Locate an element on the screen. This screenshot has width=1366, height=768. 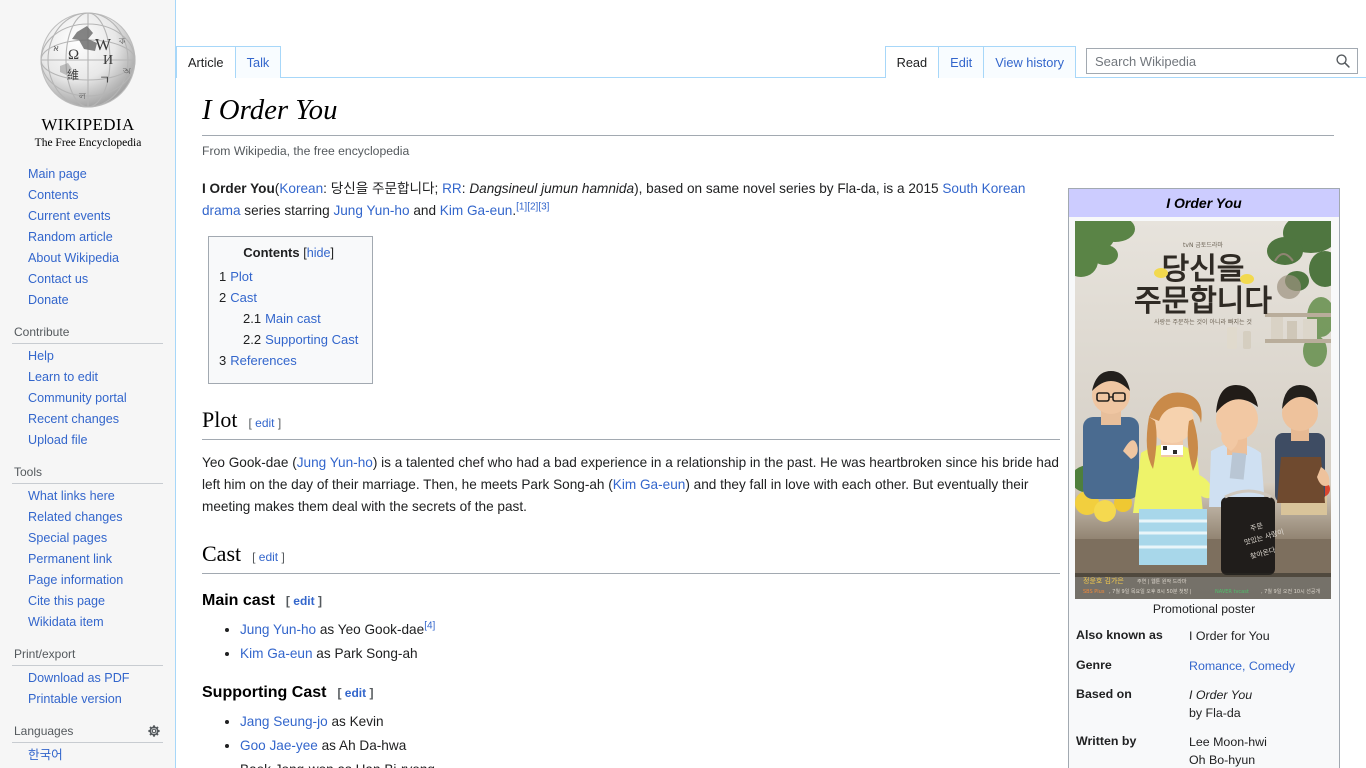
list-item: Jung Yun-ho as Yeo Gook-dae[4] is located at coordinates (652, 630).